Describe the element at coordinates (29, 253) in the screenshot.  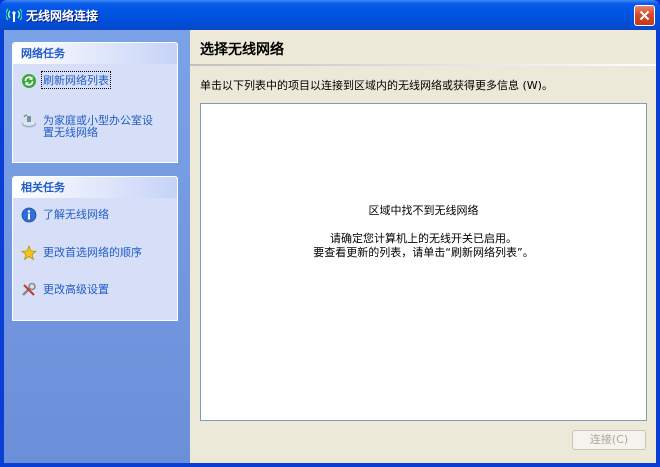
I see `star-icon` at that location.